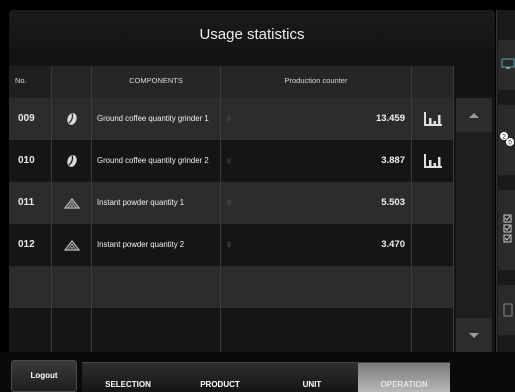 Image resolution: width=515 pixels, height=392 pixels. Describe the element at coordinates (26, 244) in the screenshot. I see `row-number: 012` at that location.